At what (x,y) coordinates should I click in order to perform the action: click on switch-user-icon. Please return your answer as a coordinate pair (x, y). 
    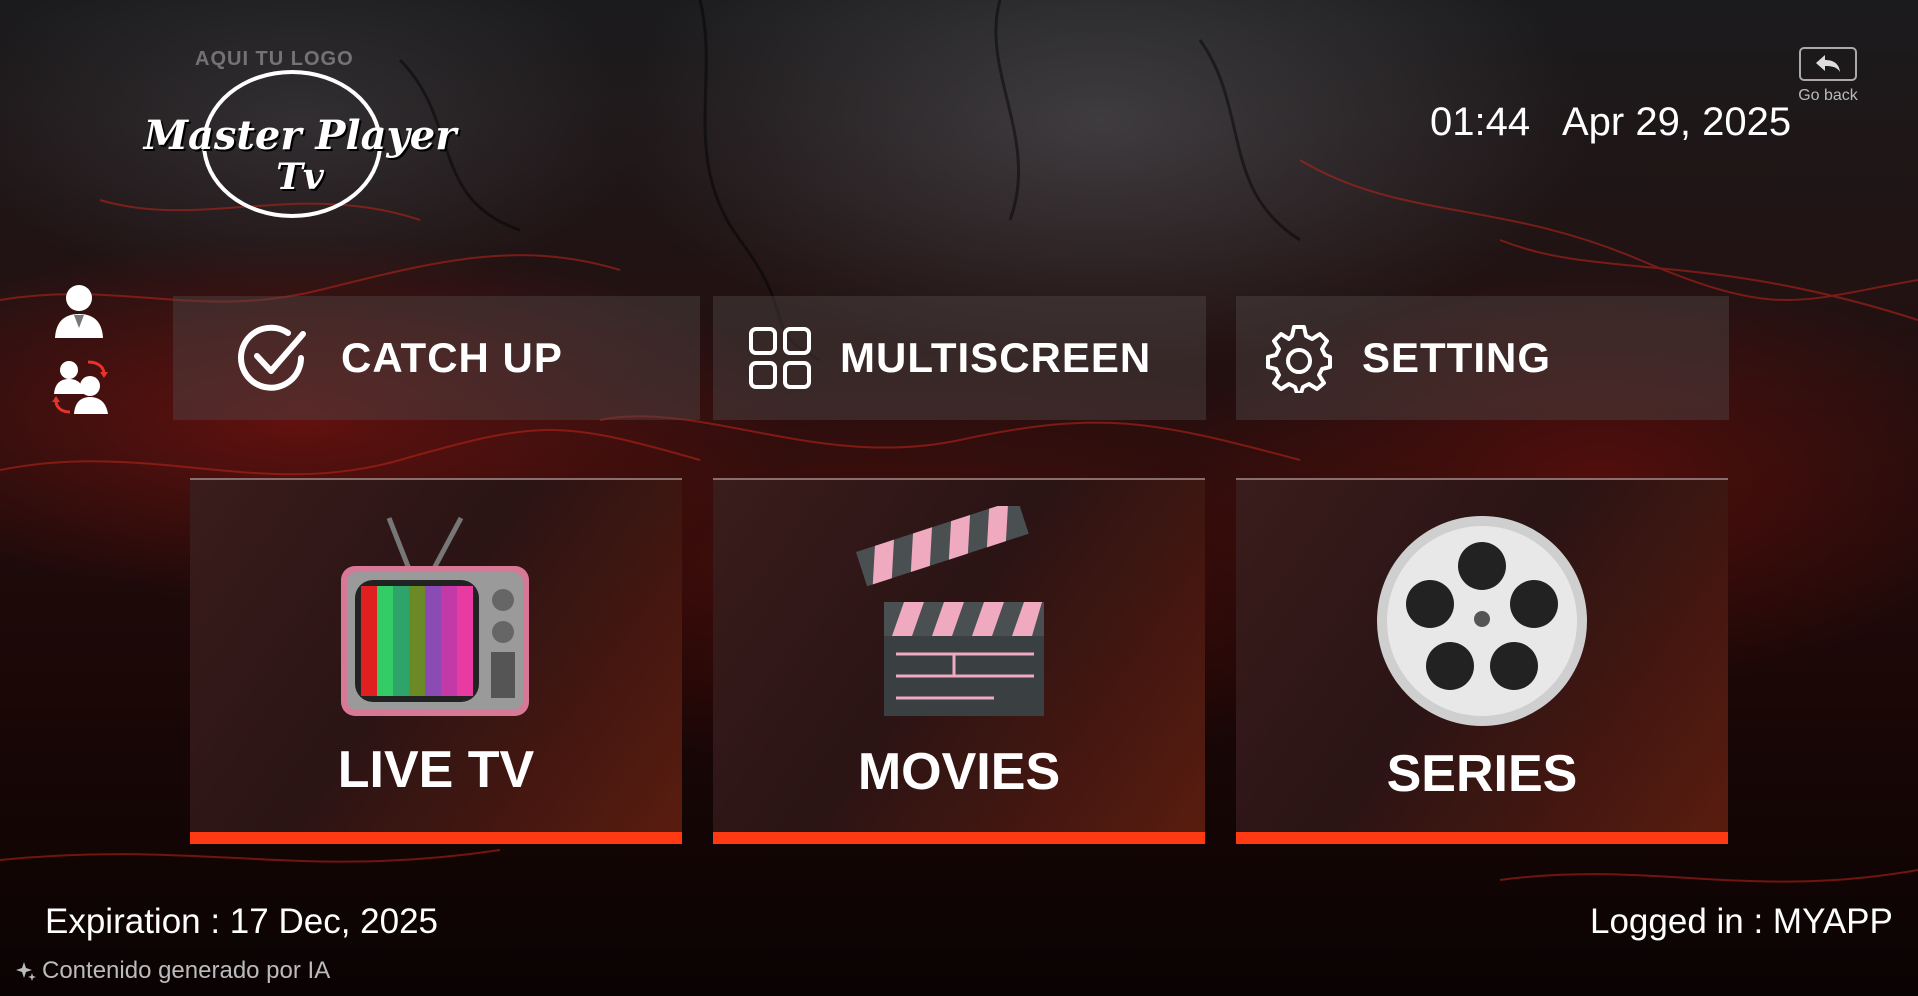
    Looking at the image, I should click on (81, 386).